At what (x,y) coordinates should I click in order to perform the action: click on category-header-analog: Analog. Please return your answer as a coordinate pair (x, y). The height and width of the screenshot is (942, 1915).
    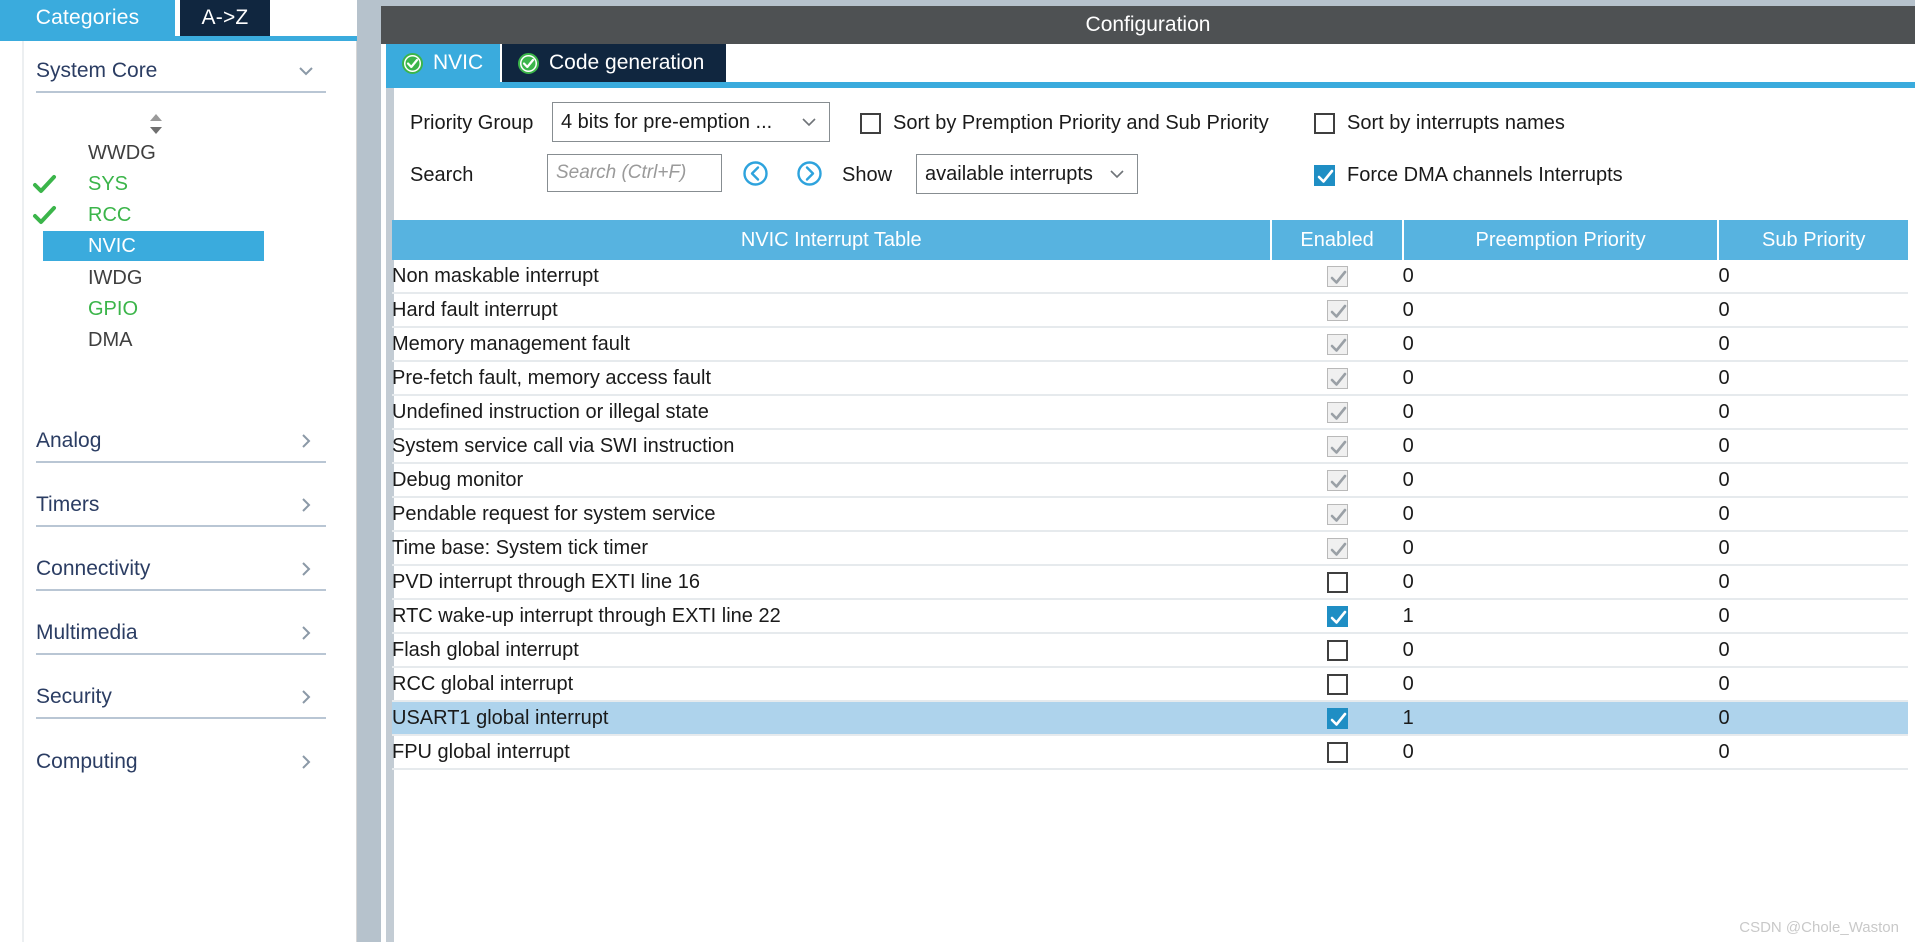
    Looking at the image, I should click on (181, 442).